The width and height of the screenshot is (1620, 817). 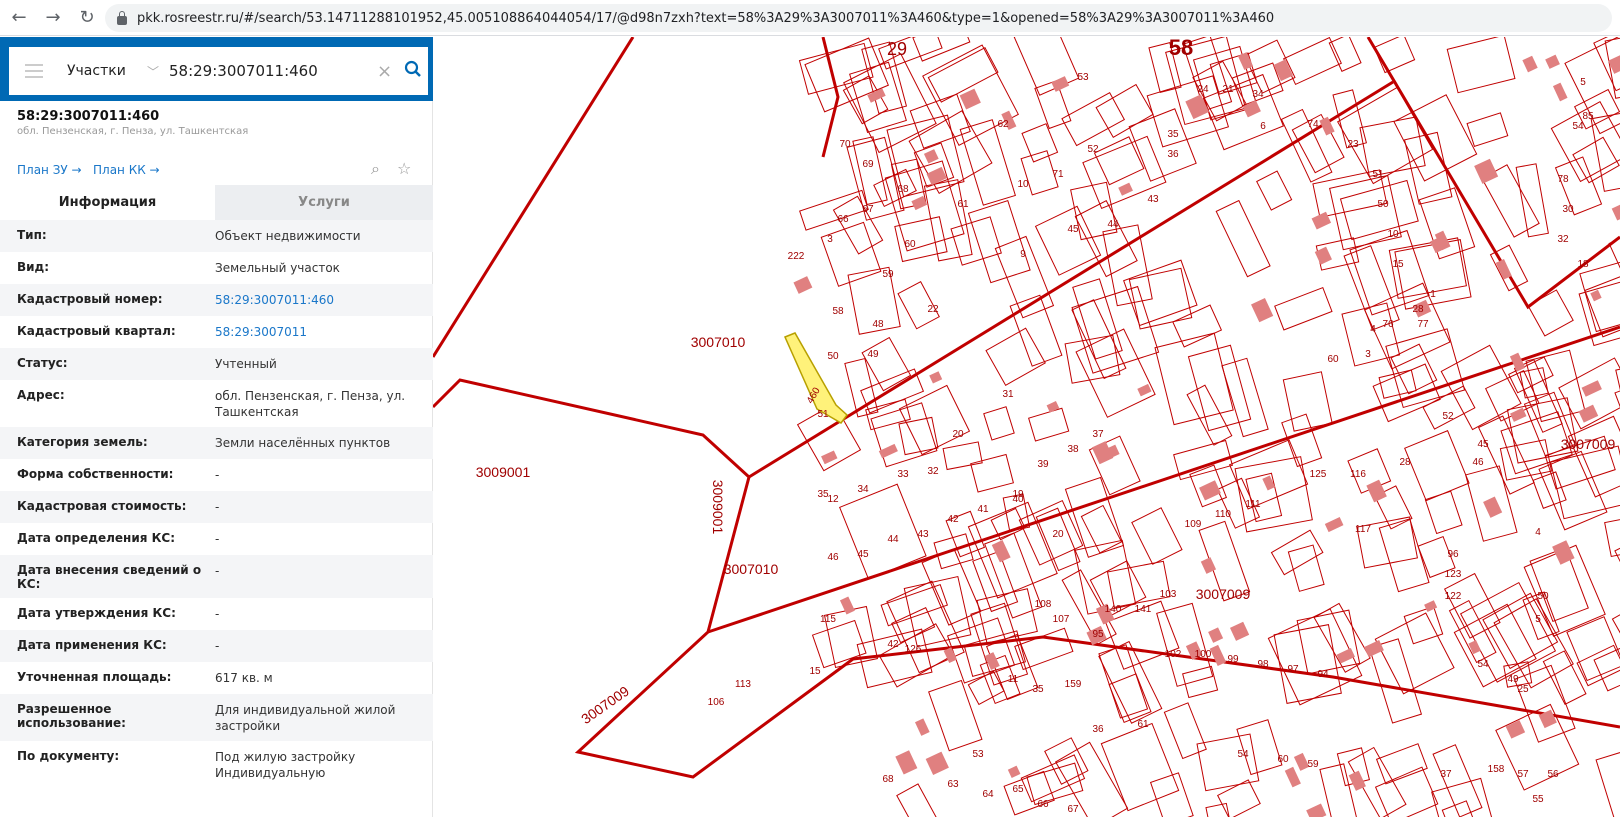 What do you see at coordinates (305, 718) in the screenshot?
I see `info-value: Для индивидуальной жилой застройки` at bounding box center [305, 718].